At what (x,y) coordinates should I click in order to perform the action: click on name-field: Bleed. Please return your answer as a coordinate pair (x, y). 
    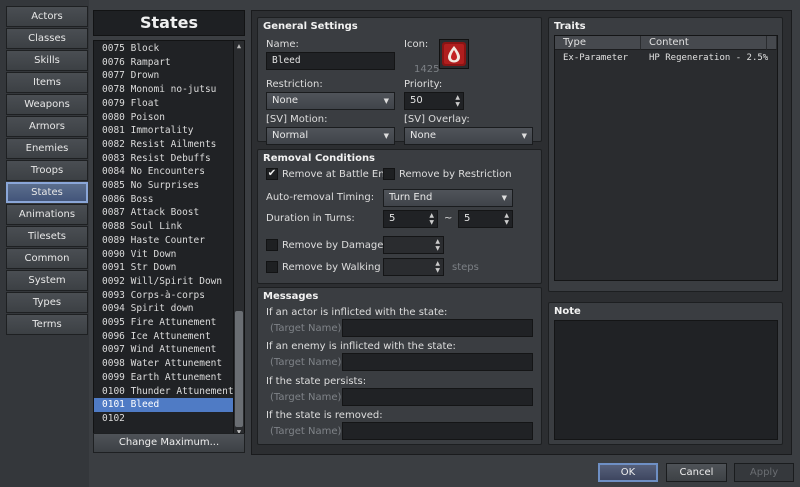
    Looking at the image, I should click on (330, 61).